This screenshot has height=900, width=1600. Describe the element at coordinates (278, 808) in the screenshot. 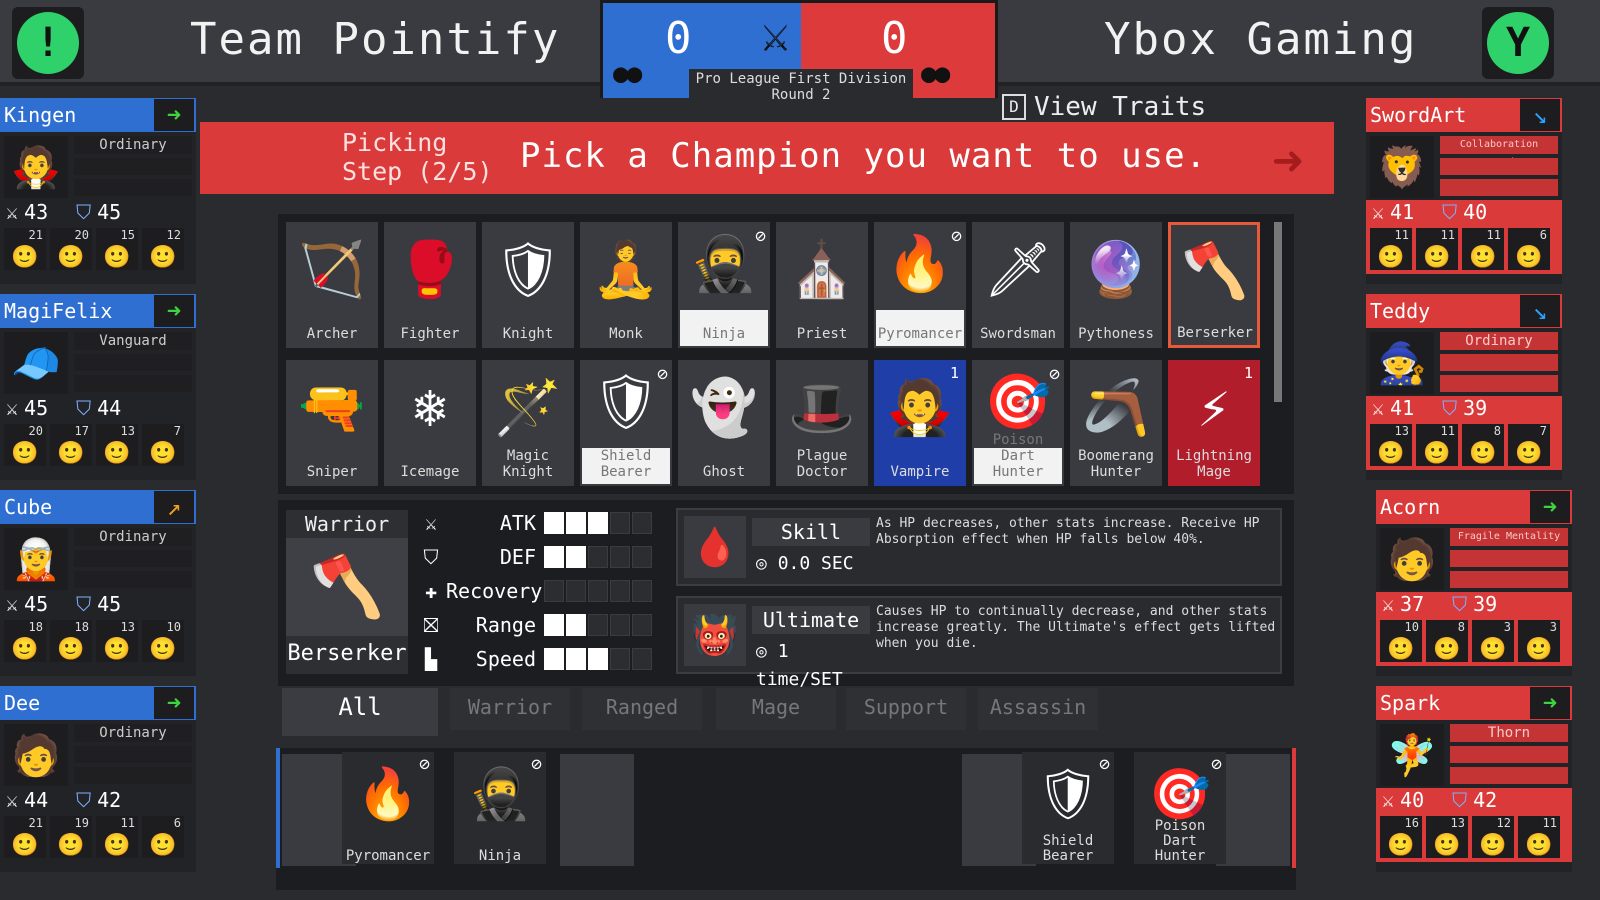

I see `left-side-marker` at that location.